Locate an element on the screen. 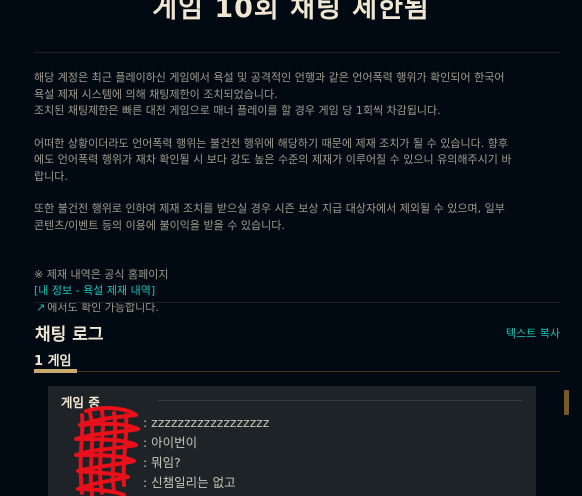  section-divider is located at coordinates (340, 400).